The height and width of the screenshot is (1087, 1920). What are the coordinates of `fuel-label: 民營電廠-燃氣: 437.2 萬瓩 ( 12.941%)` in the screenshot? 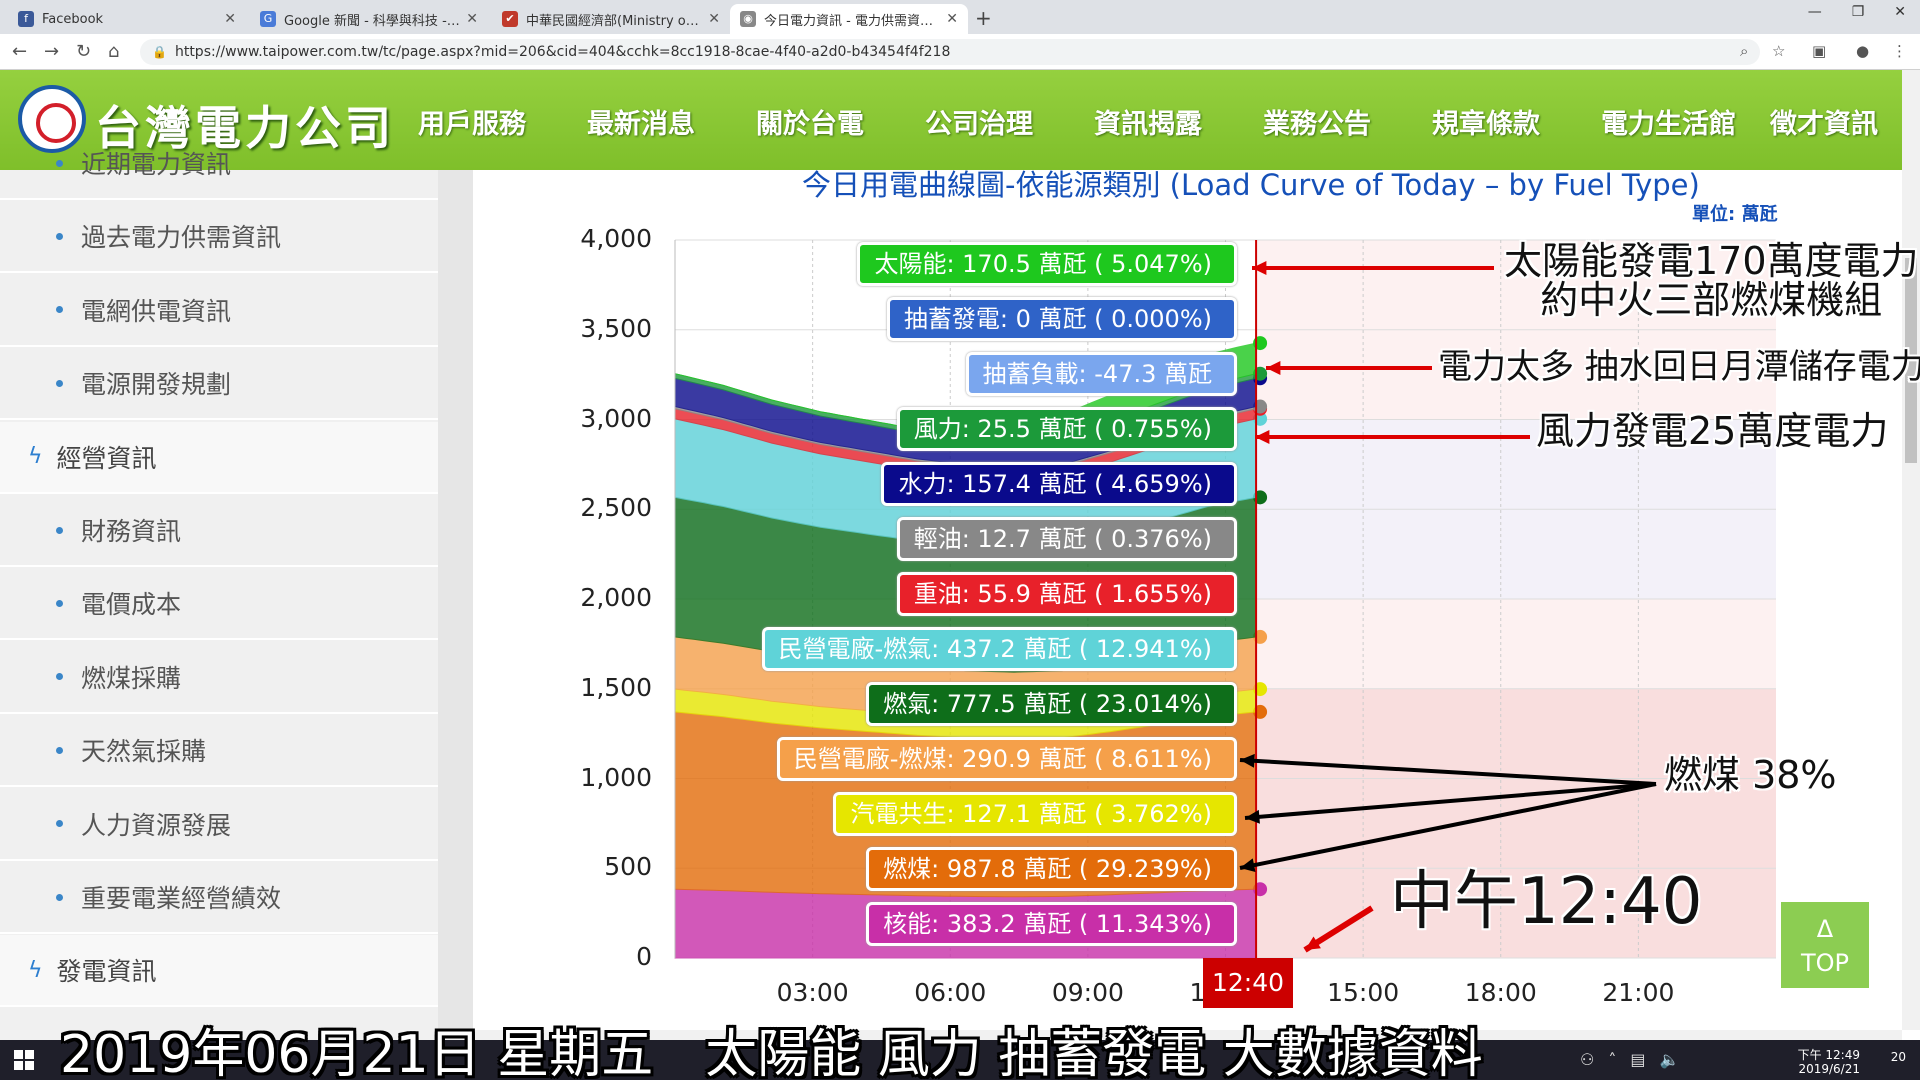 It's located at (999, 649).